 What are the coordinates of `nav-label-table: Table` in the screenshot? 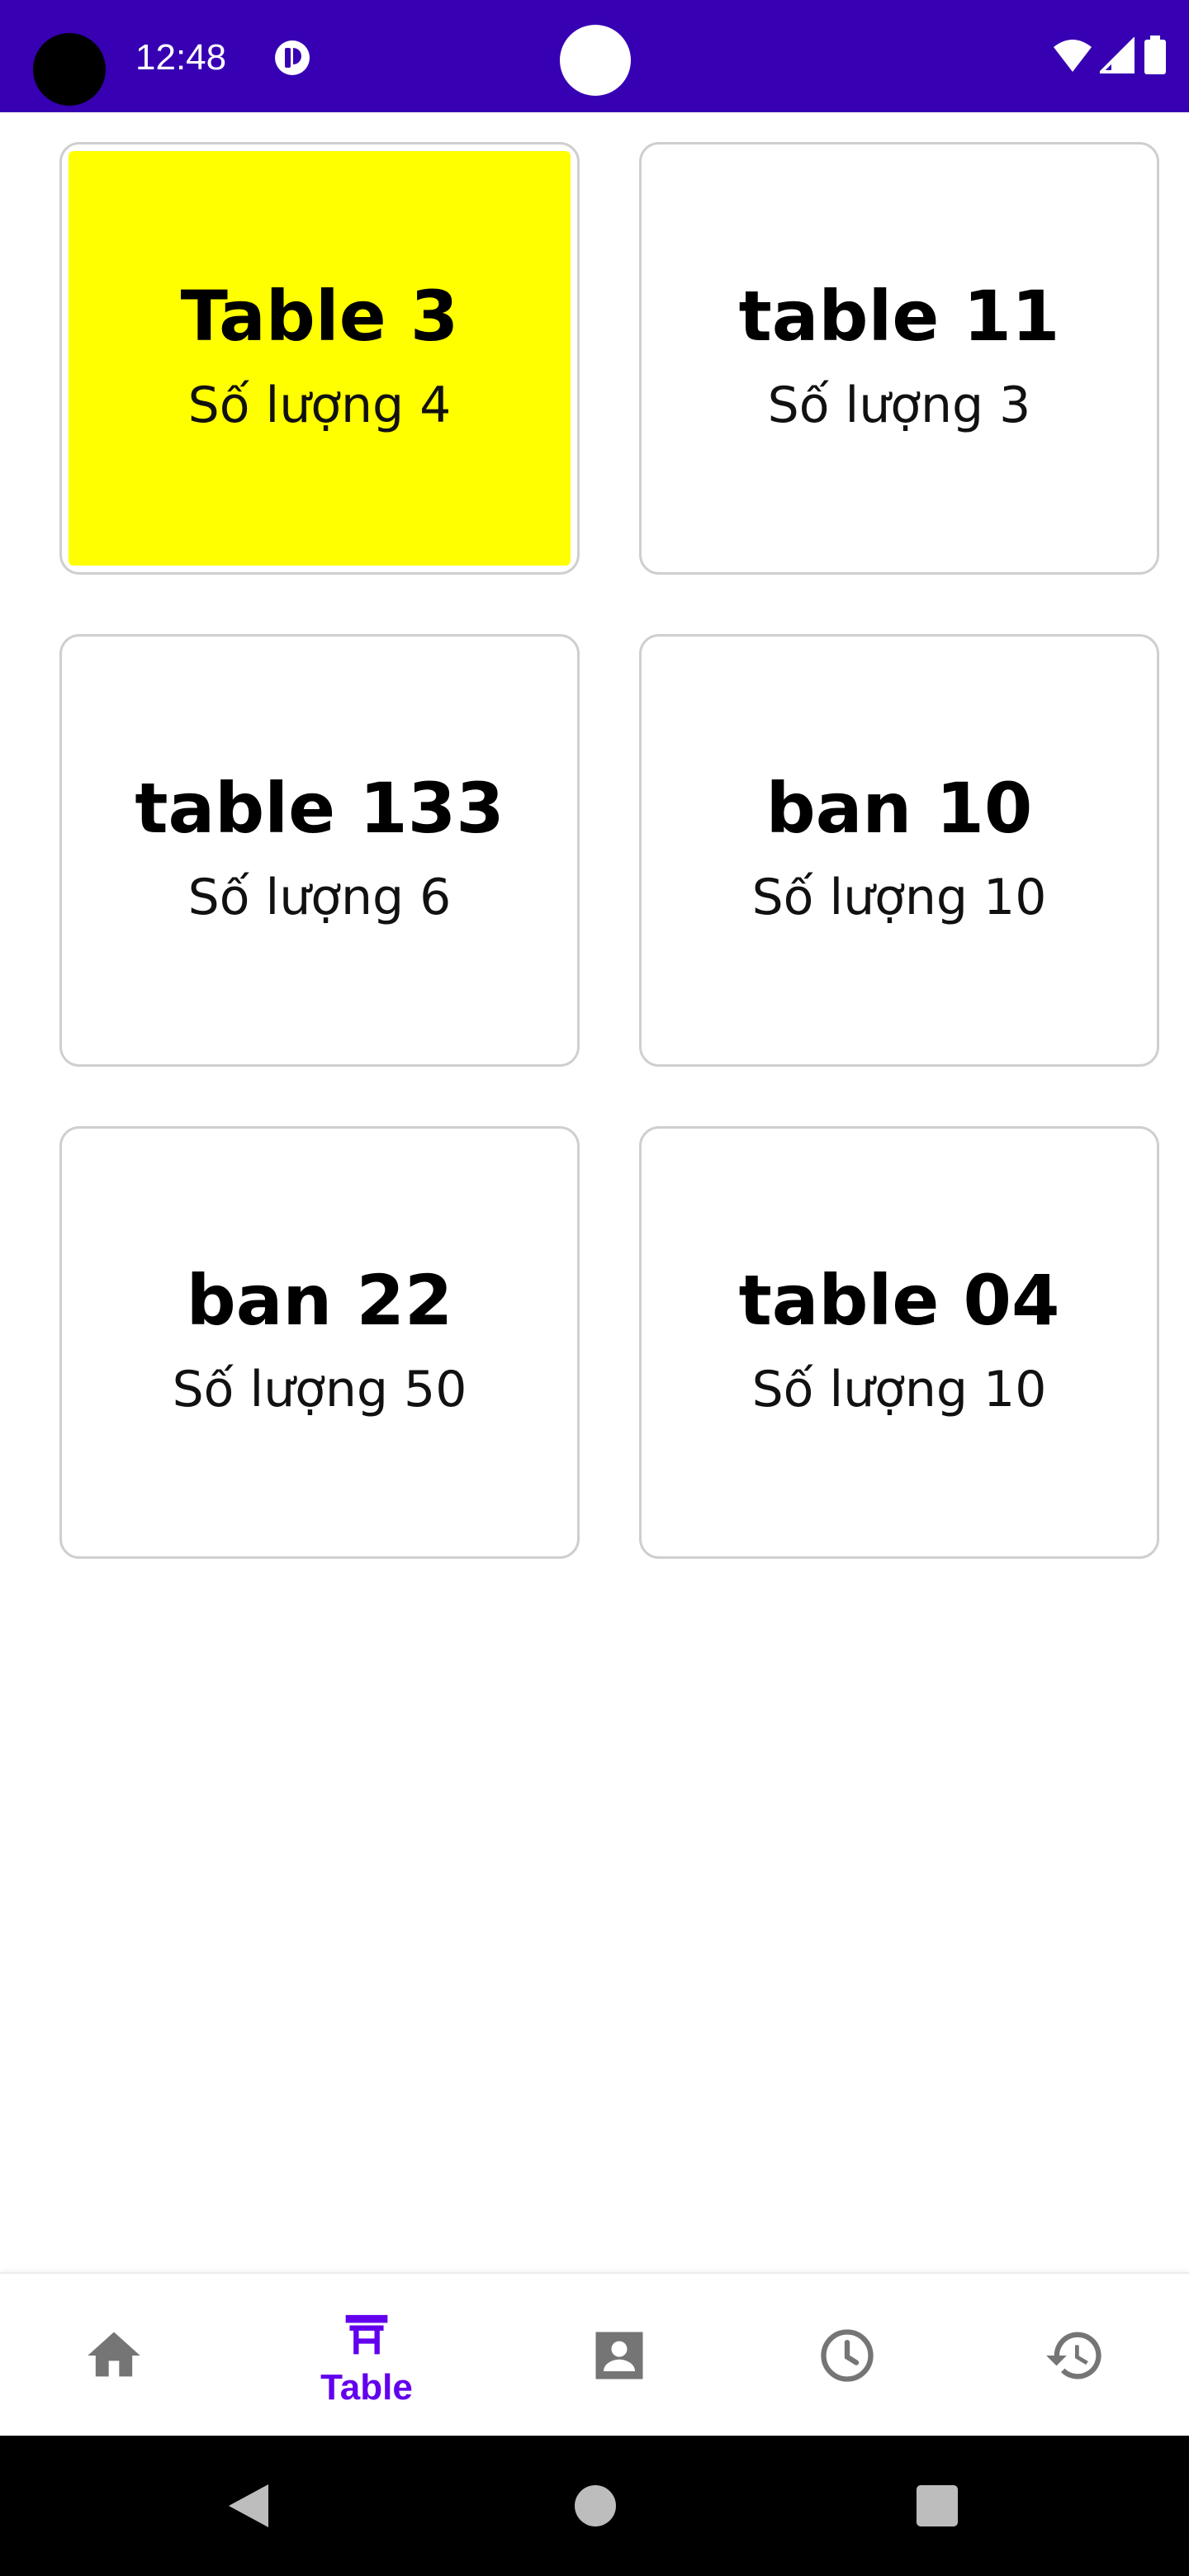 It's located at (366, 2387).